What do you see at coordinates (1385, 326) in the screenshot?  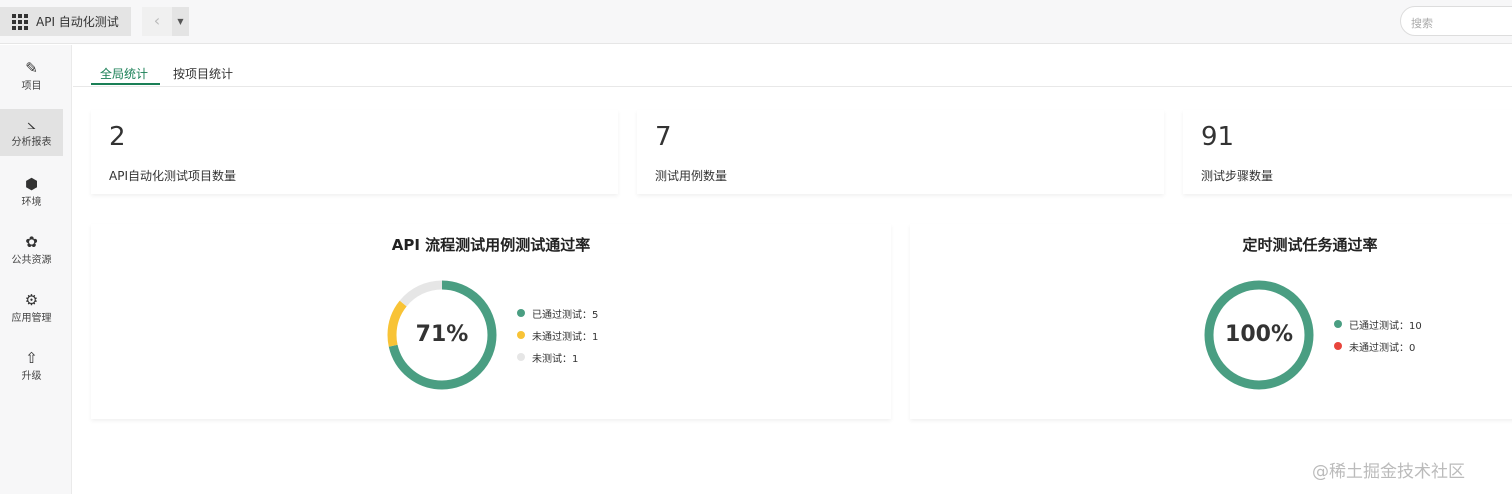 I see `legend-label: 已通过测试：10` at bounding box center [1385, 326].